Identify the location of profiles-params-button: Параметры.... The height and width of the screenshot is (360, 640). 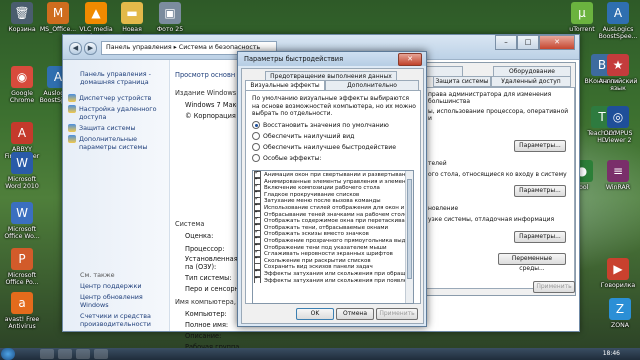
(540, 191).